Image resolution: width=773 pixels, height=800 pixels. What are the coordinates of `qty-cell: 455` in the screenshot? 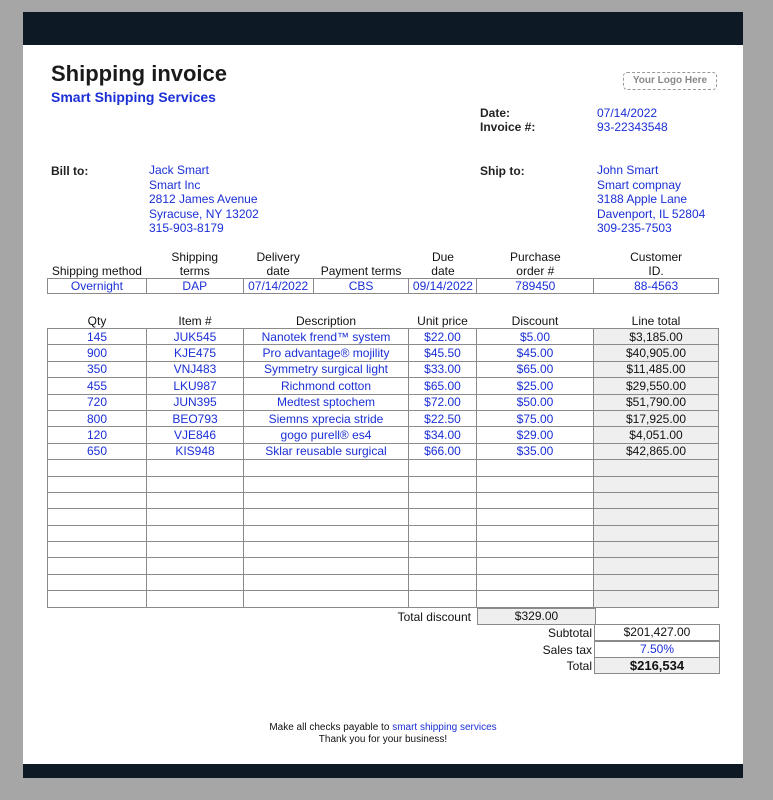 It's located at (97, 386).